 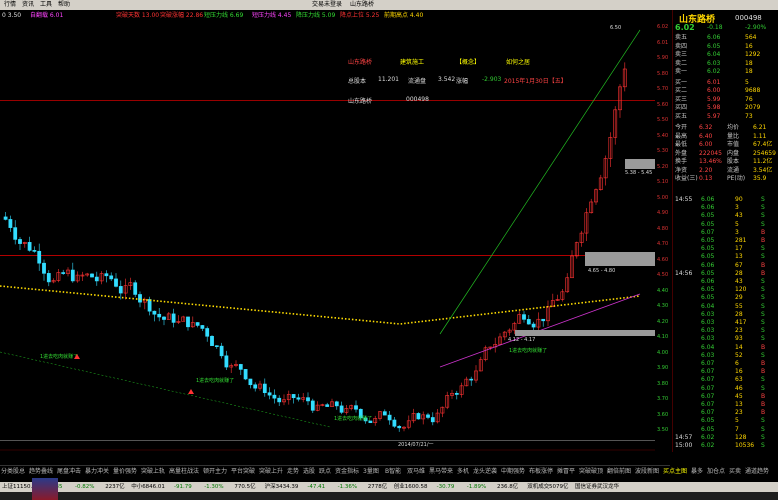 What do you see at coordinates (741, 290) in the screenshot?
I see `tick-volume: 120` at bounding box center [741, 290].